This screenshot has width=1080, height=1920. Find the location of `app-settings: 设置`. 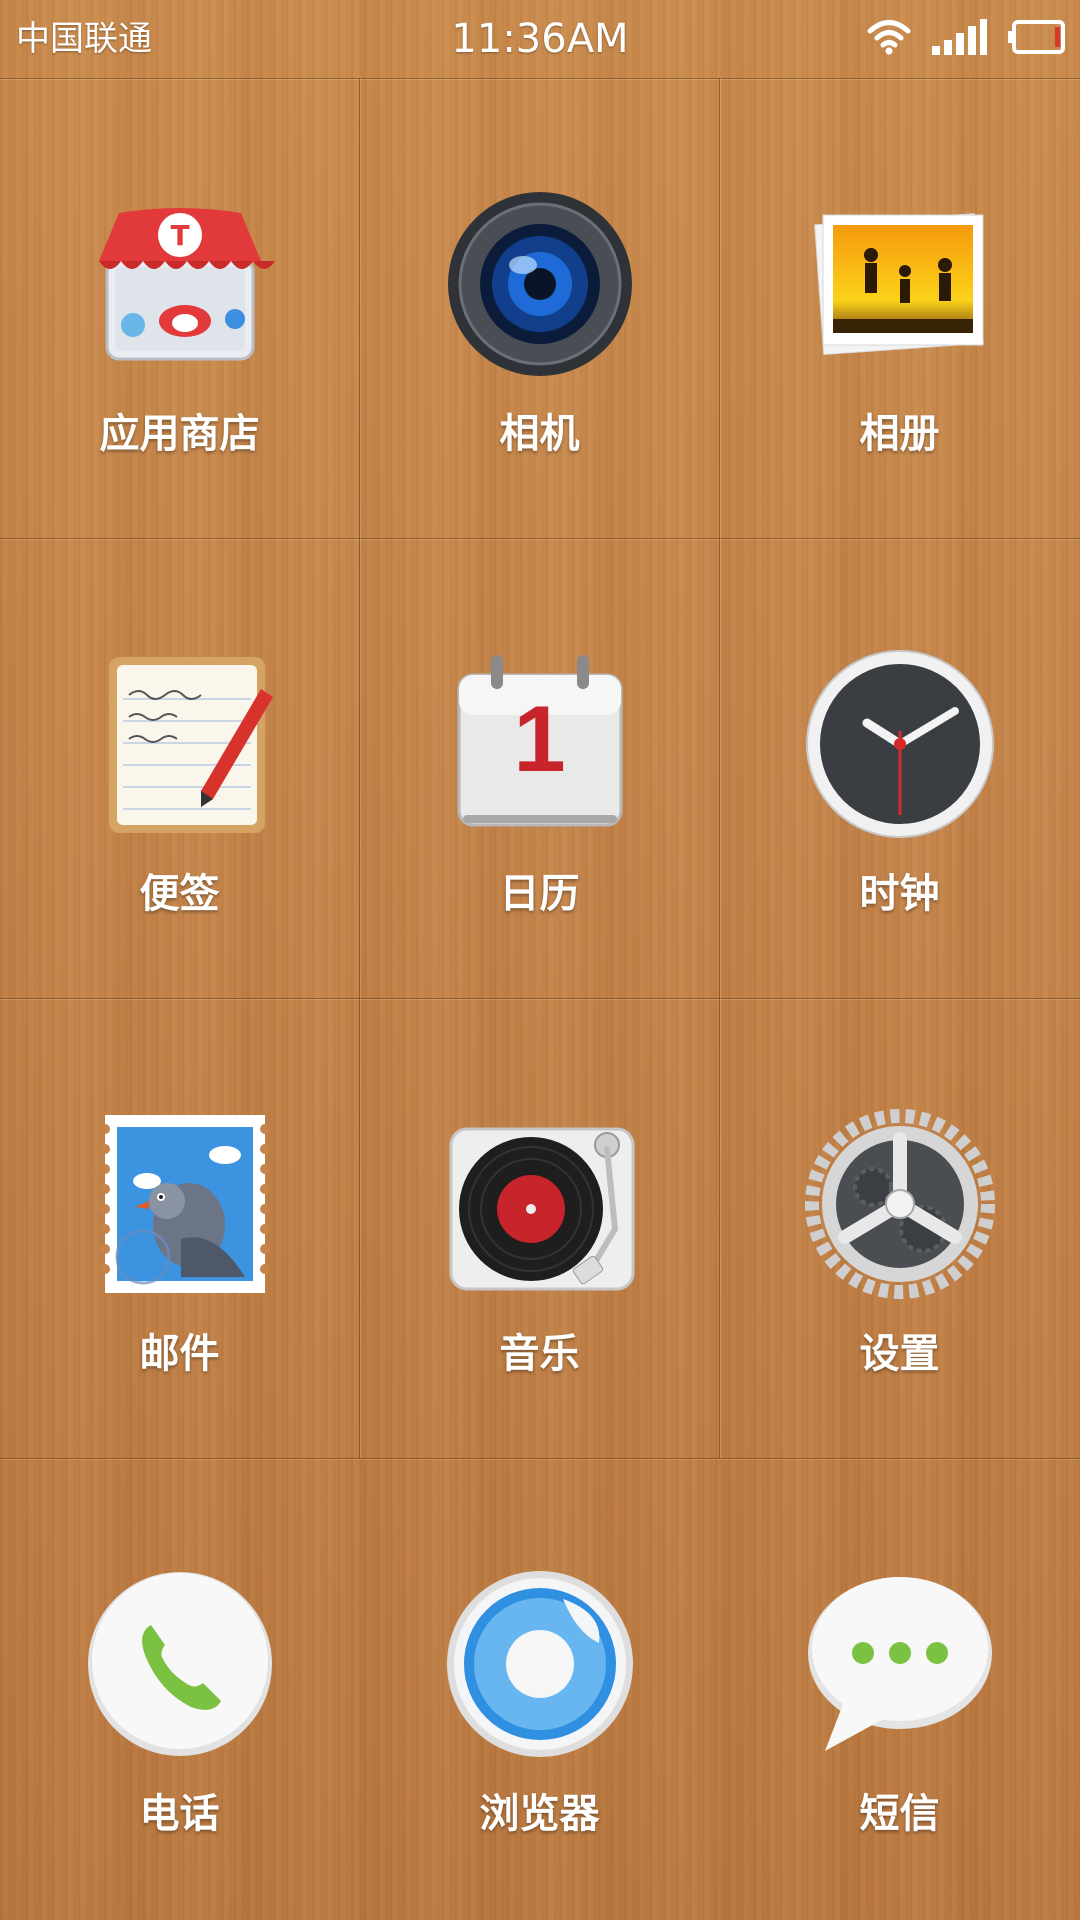

app-settings: 设置 is located at coordinates (899, 1228).